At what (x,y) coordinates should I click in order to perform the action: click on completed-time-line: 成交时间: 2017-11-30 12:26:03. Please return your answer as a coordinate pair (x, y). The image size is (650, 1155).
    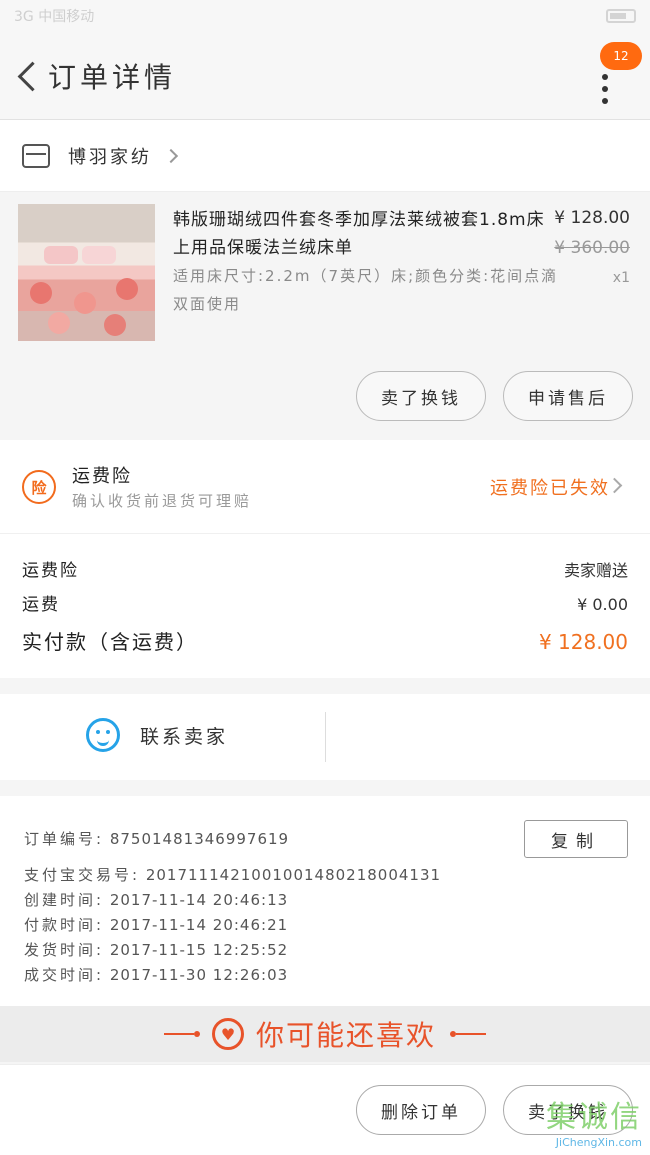
    Looking at the image, I should click on (156, 974).